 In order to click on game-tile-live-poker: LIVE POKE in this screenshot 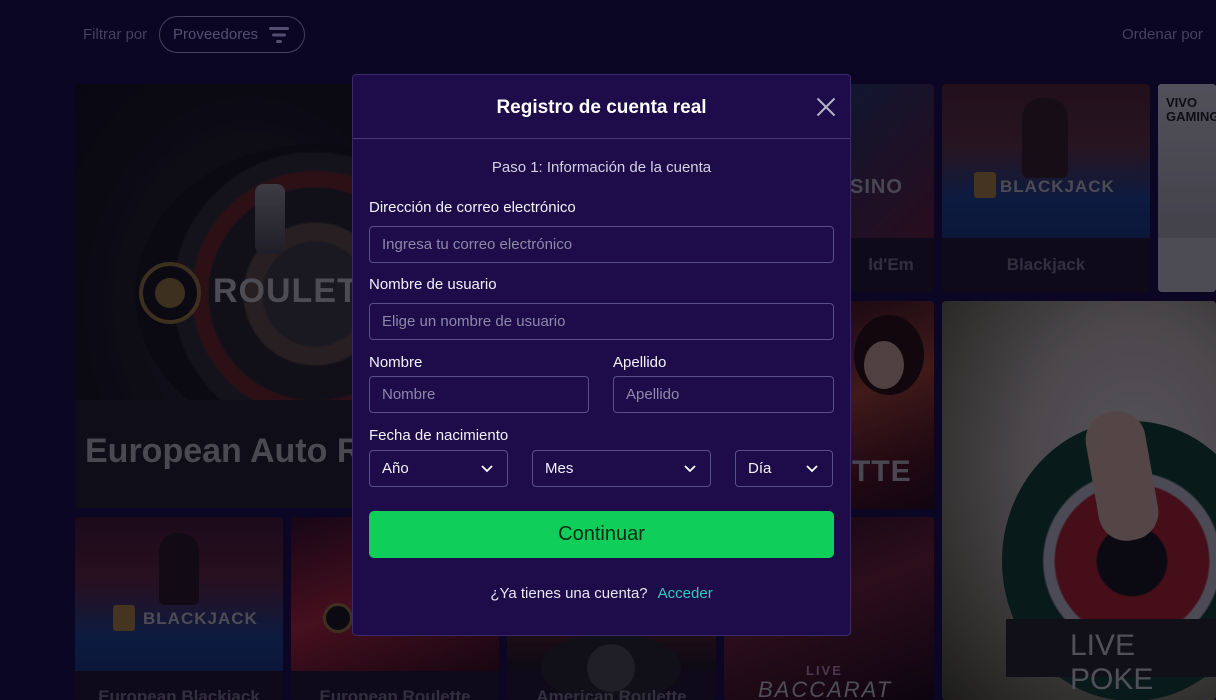, I will do `click(1079, 500)`.